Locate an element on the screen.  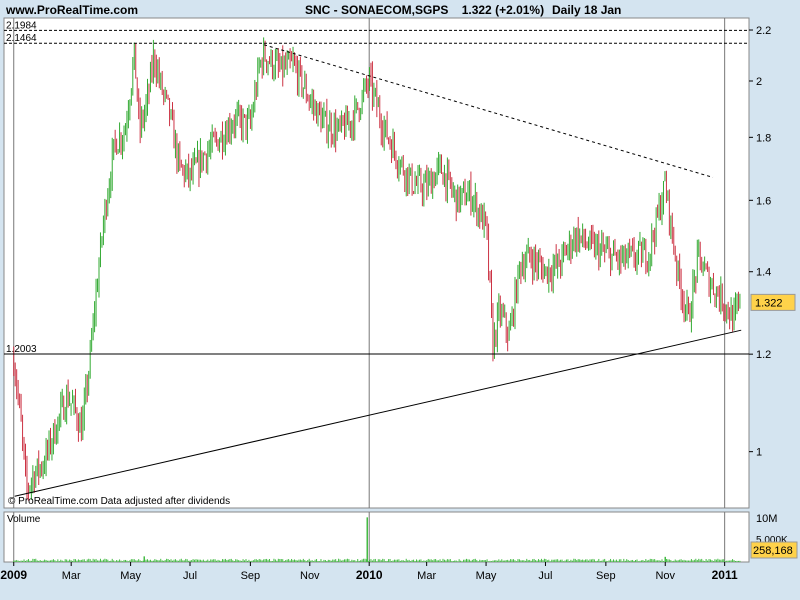
last-price-label: 1.322 is located at coordinates (769, 303).